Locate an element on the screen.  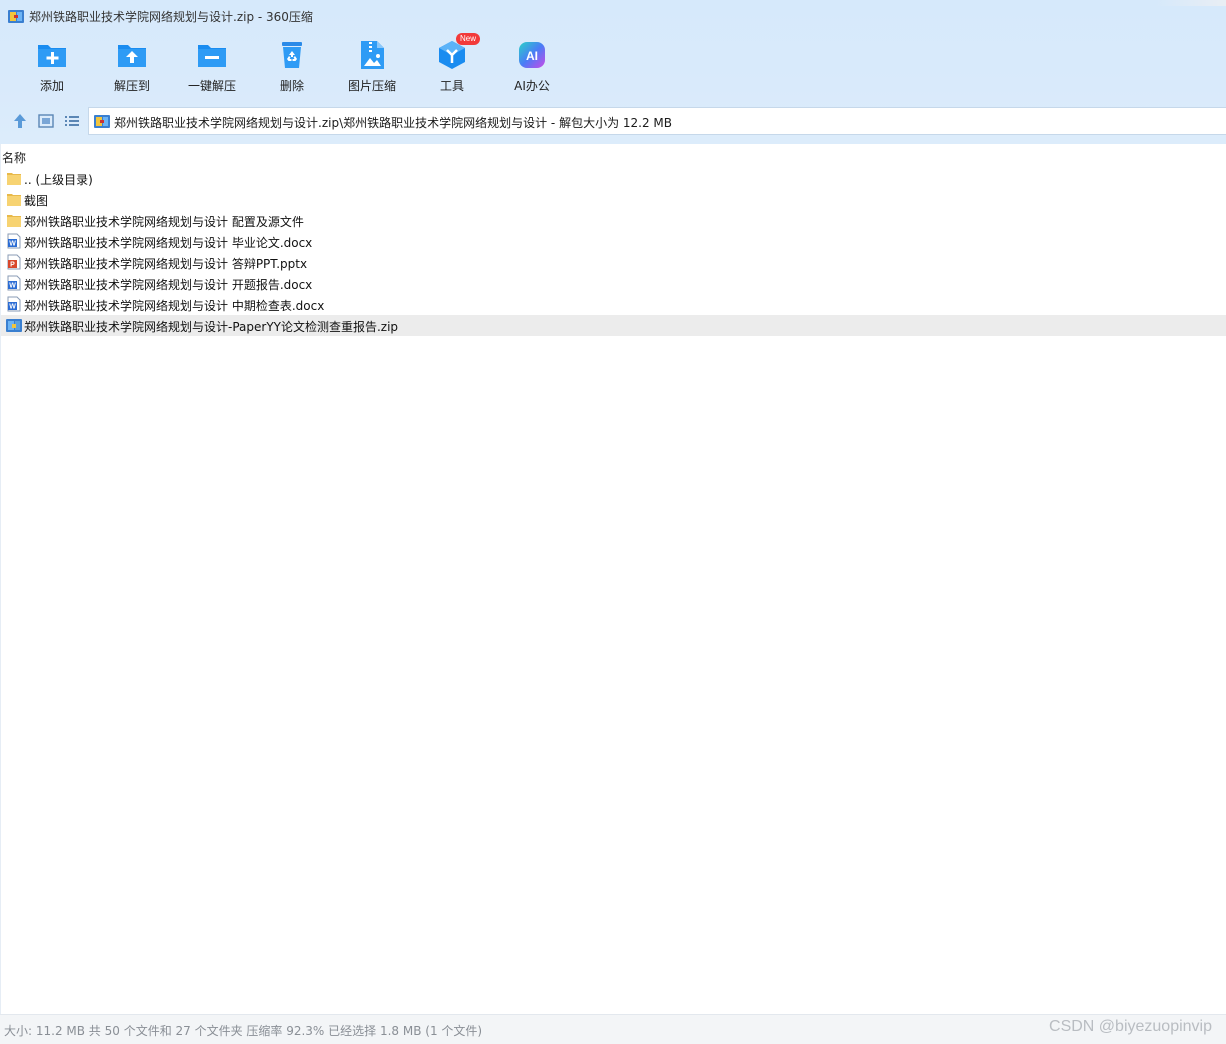
delete-label: 删除 is located at coordinates (291, 86).